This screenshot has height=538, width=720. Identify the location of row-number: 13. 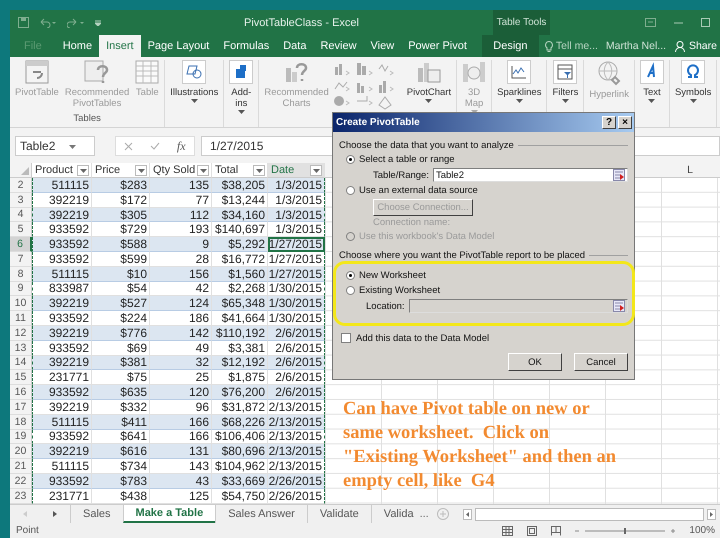
(21, 348).